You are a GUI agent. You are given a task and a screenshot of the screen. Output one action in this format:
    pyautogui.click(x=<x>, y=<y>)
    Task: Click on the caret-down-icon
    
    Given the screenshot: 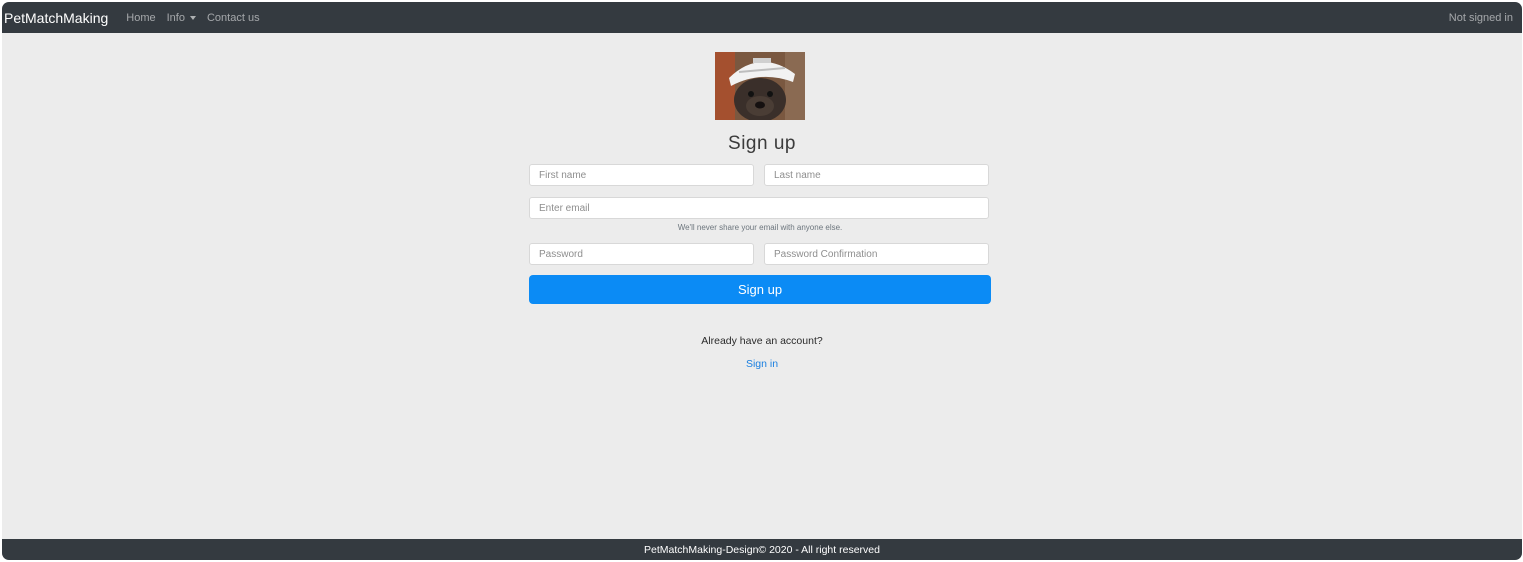 What is the action you would take?
    pyautogui.click(x=192, y=17)
    